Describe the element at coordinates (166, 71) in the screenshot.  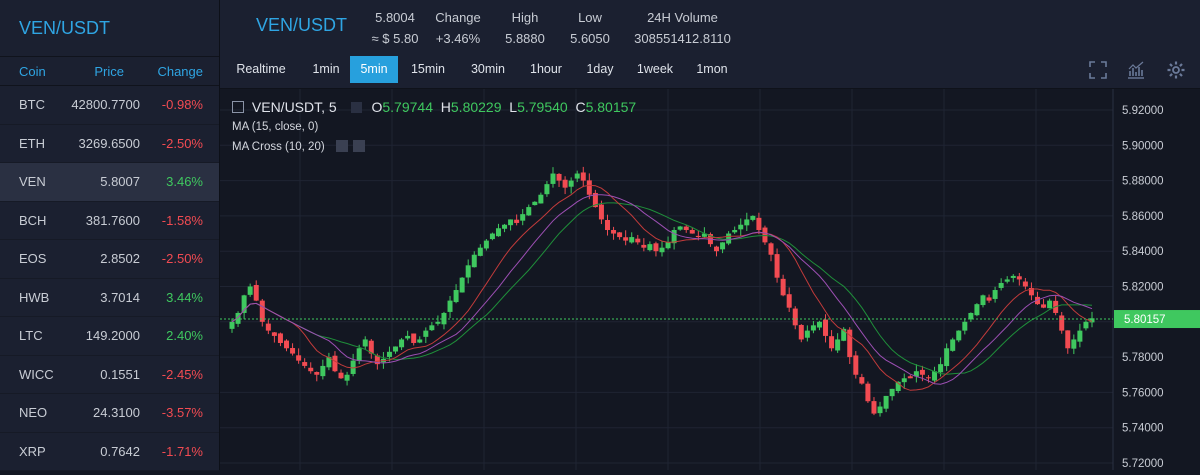
I see `header-change: Change` at that location.